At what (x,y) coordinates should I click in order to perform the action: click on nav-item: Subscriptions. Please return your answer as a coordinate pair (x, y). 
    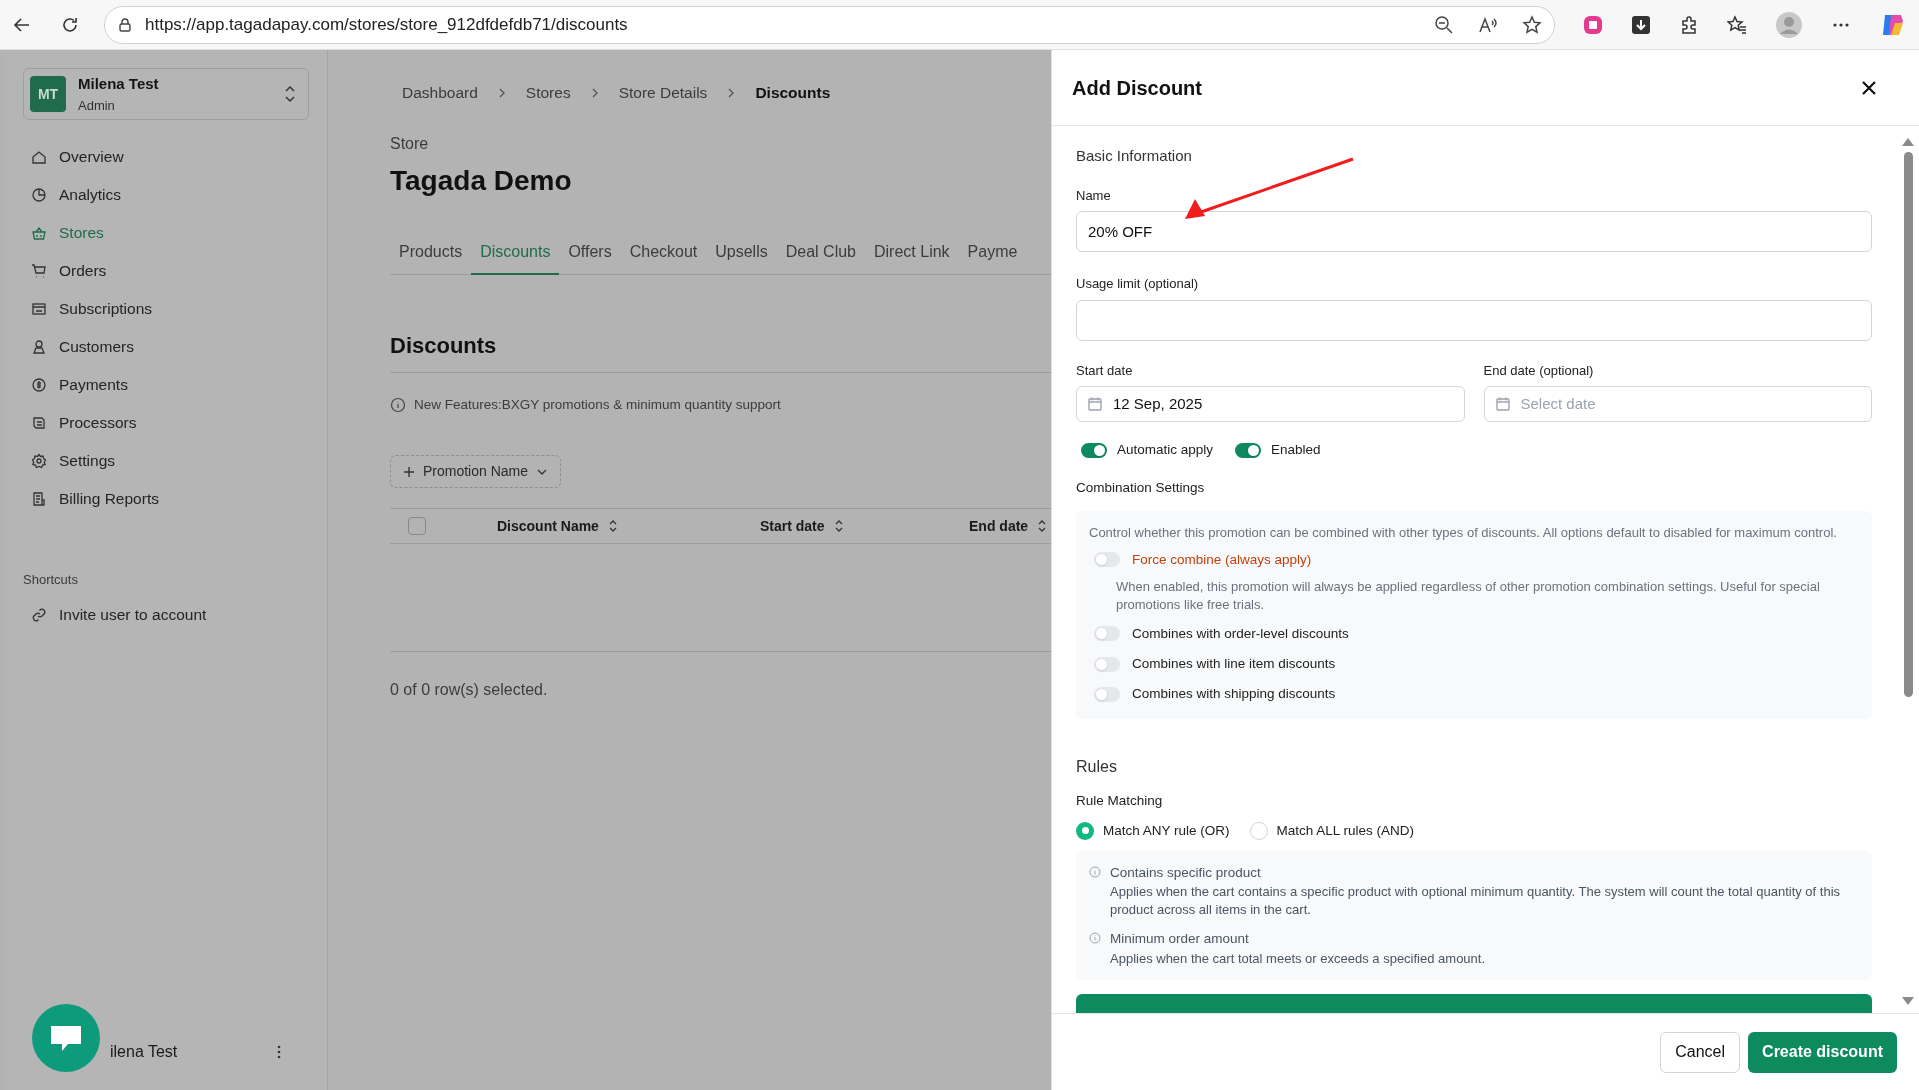
    Looking at the image, I should click on (166, 309).